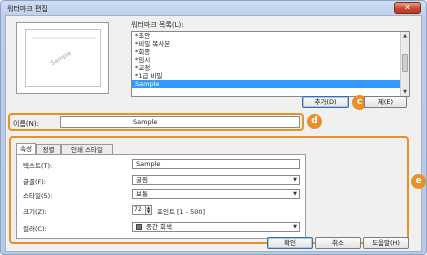 The width and height of the screenshot is (427, 255). What do you see at coordinates (270, 44) in the screenshot?
I see `list-item: *비밀 복사본` at bounding box center [270, 44].